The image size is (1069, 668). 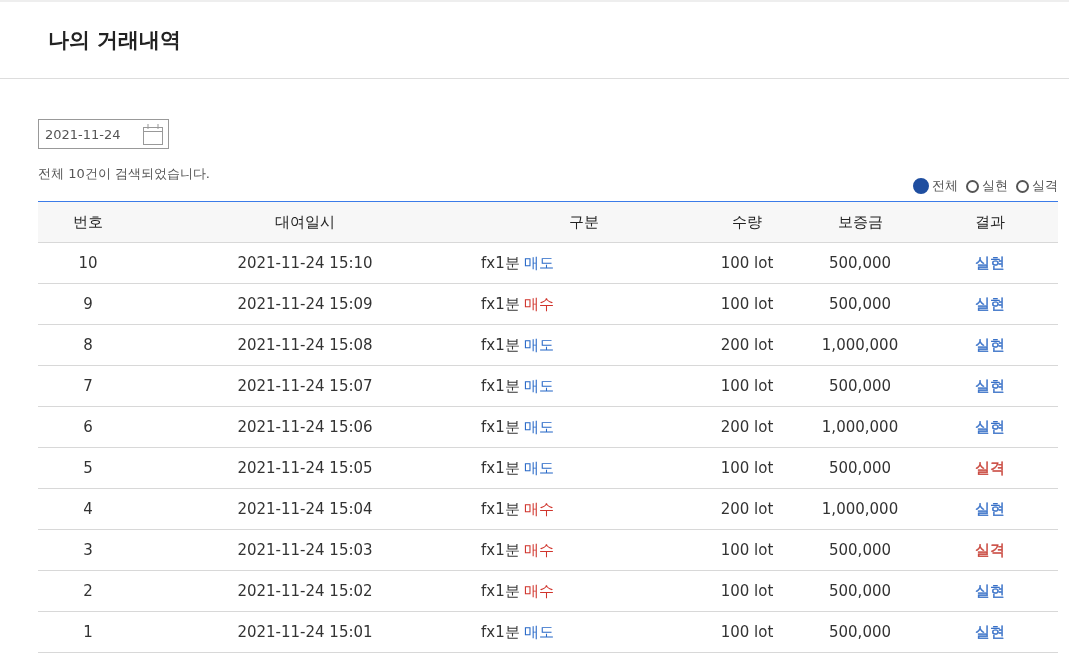 What do you see at coordinates (305, 345) in the screenshot?
I see `table-cell: 2021-11-24 15:08` at bounding box center [305, 345].